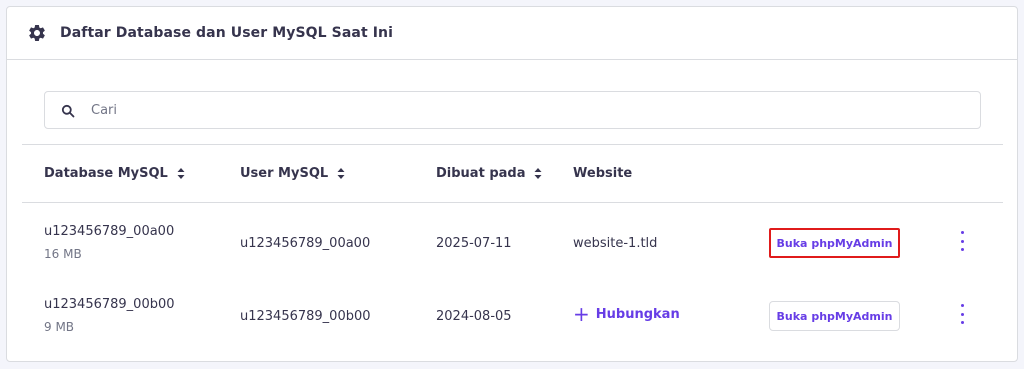 The height and width of the screenshot is (369, 1024). I want to click on search-box, so click(512, 110).